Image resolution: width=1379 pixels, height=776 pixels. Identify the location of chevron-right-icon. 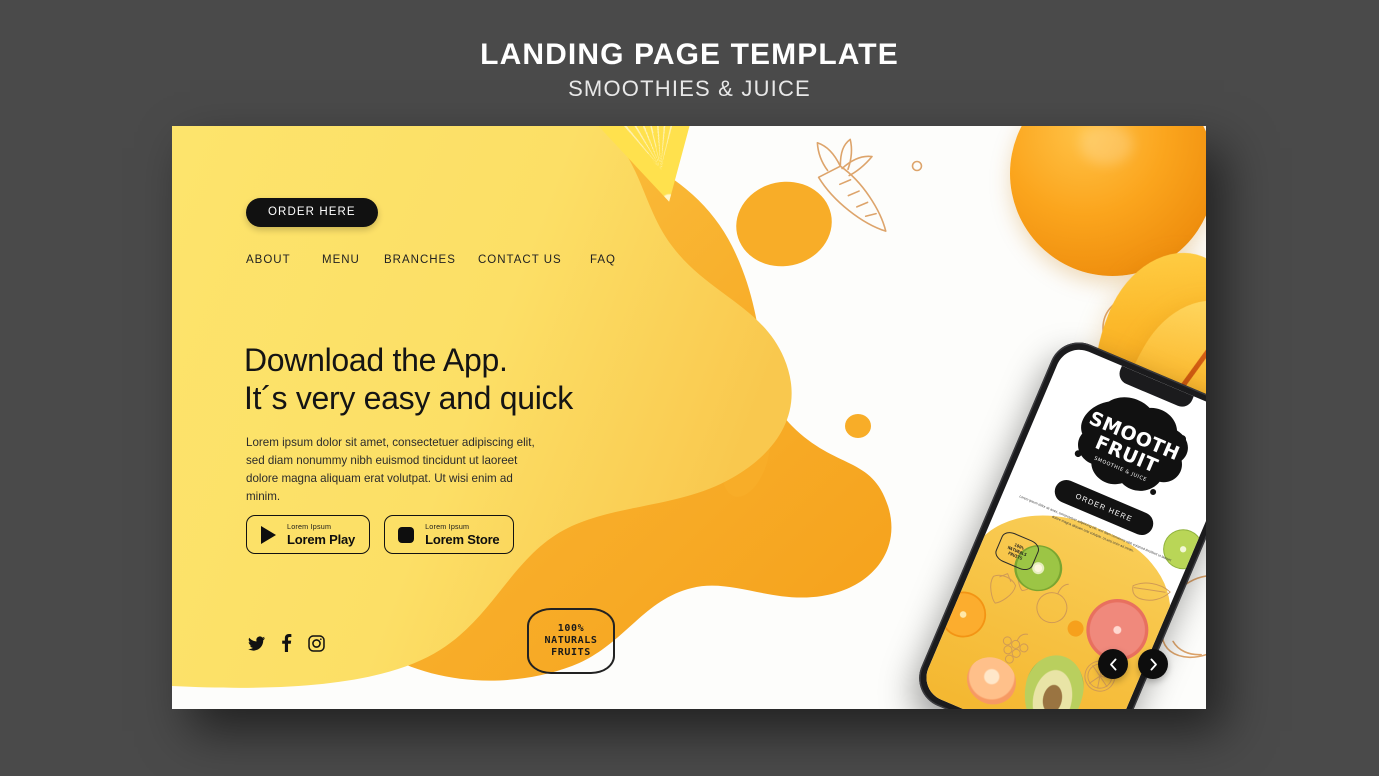
(1153, 664).